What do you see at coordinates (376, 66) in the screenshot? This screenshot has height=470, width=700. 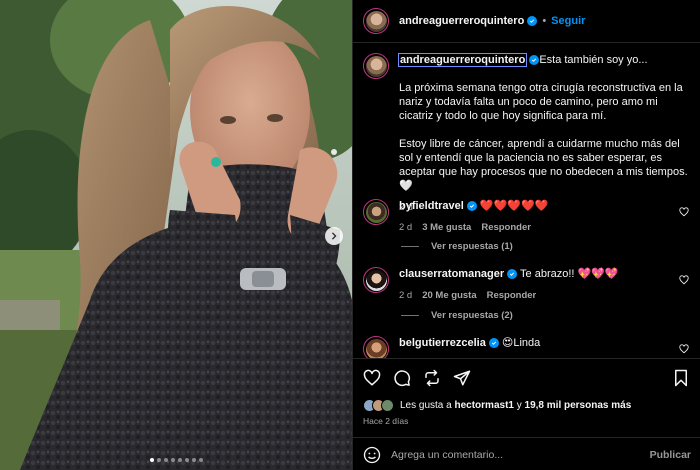 I see `caption-avatar` at bounding box center [376, 66].